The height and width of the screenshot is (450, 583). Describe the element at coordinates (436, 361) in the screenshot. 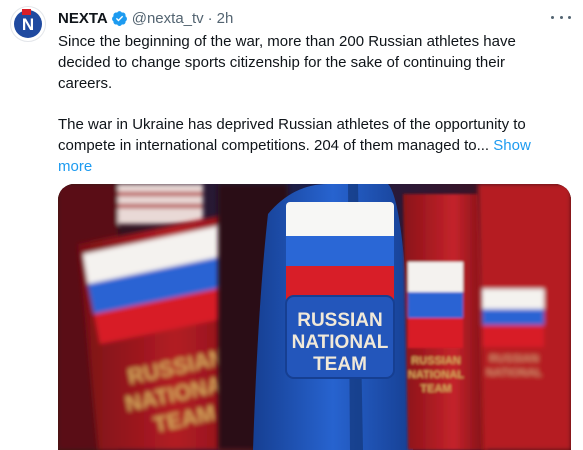

I see `badge-right1-line1: RUSSIAN` at that location.